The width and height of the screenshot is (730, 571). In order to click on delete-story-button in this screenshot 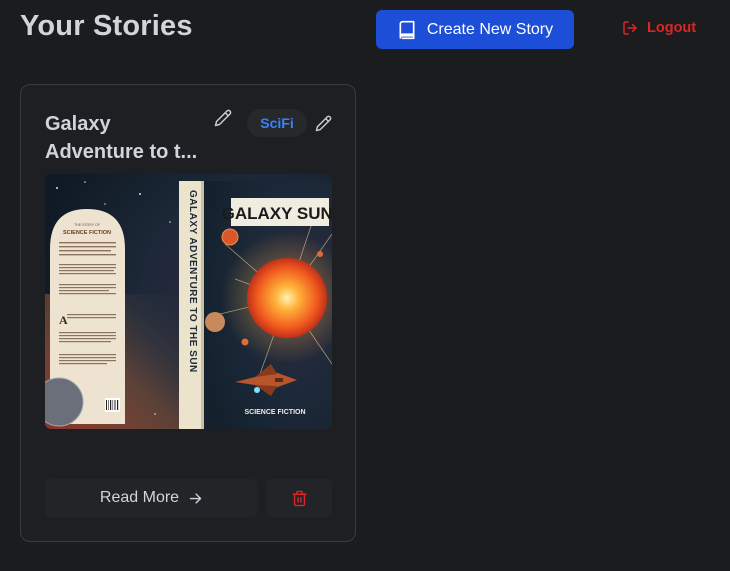, I will do `click(299, 498)`.